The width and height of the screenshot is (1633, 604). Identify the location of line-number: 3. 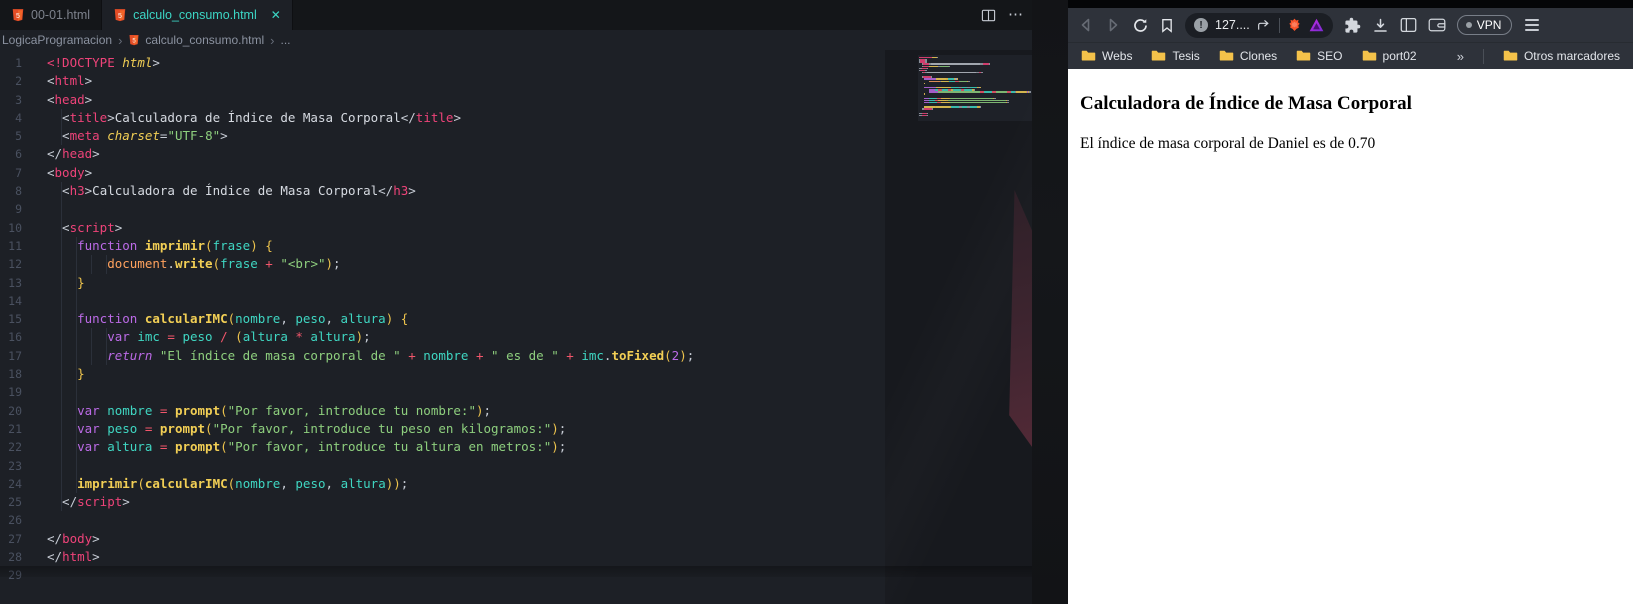
(18, 99).